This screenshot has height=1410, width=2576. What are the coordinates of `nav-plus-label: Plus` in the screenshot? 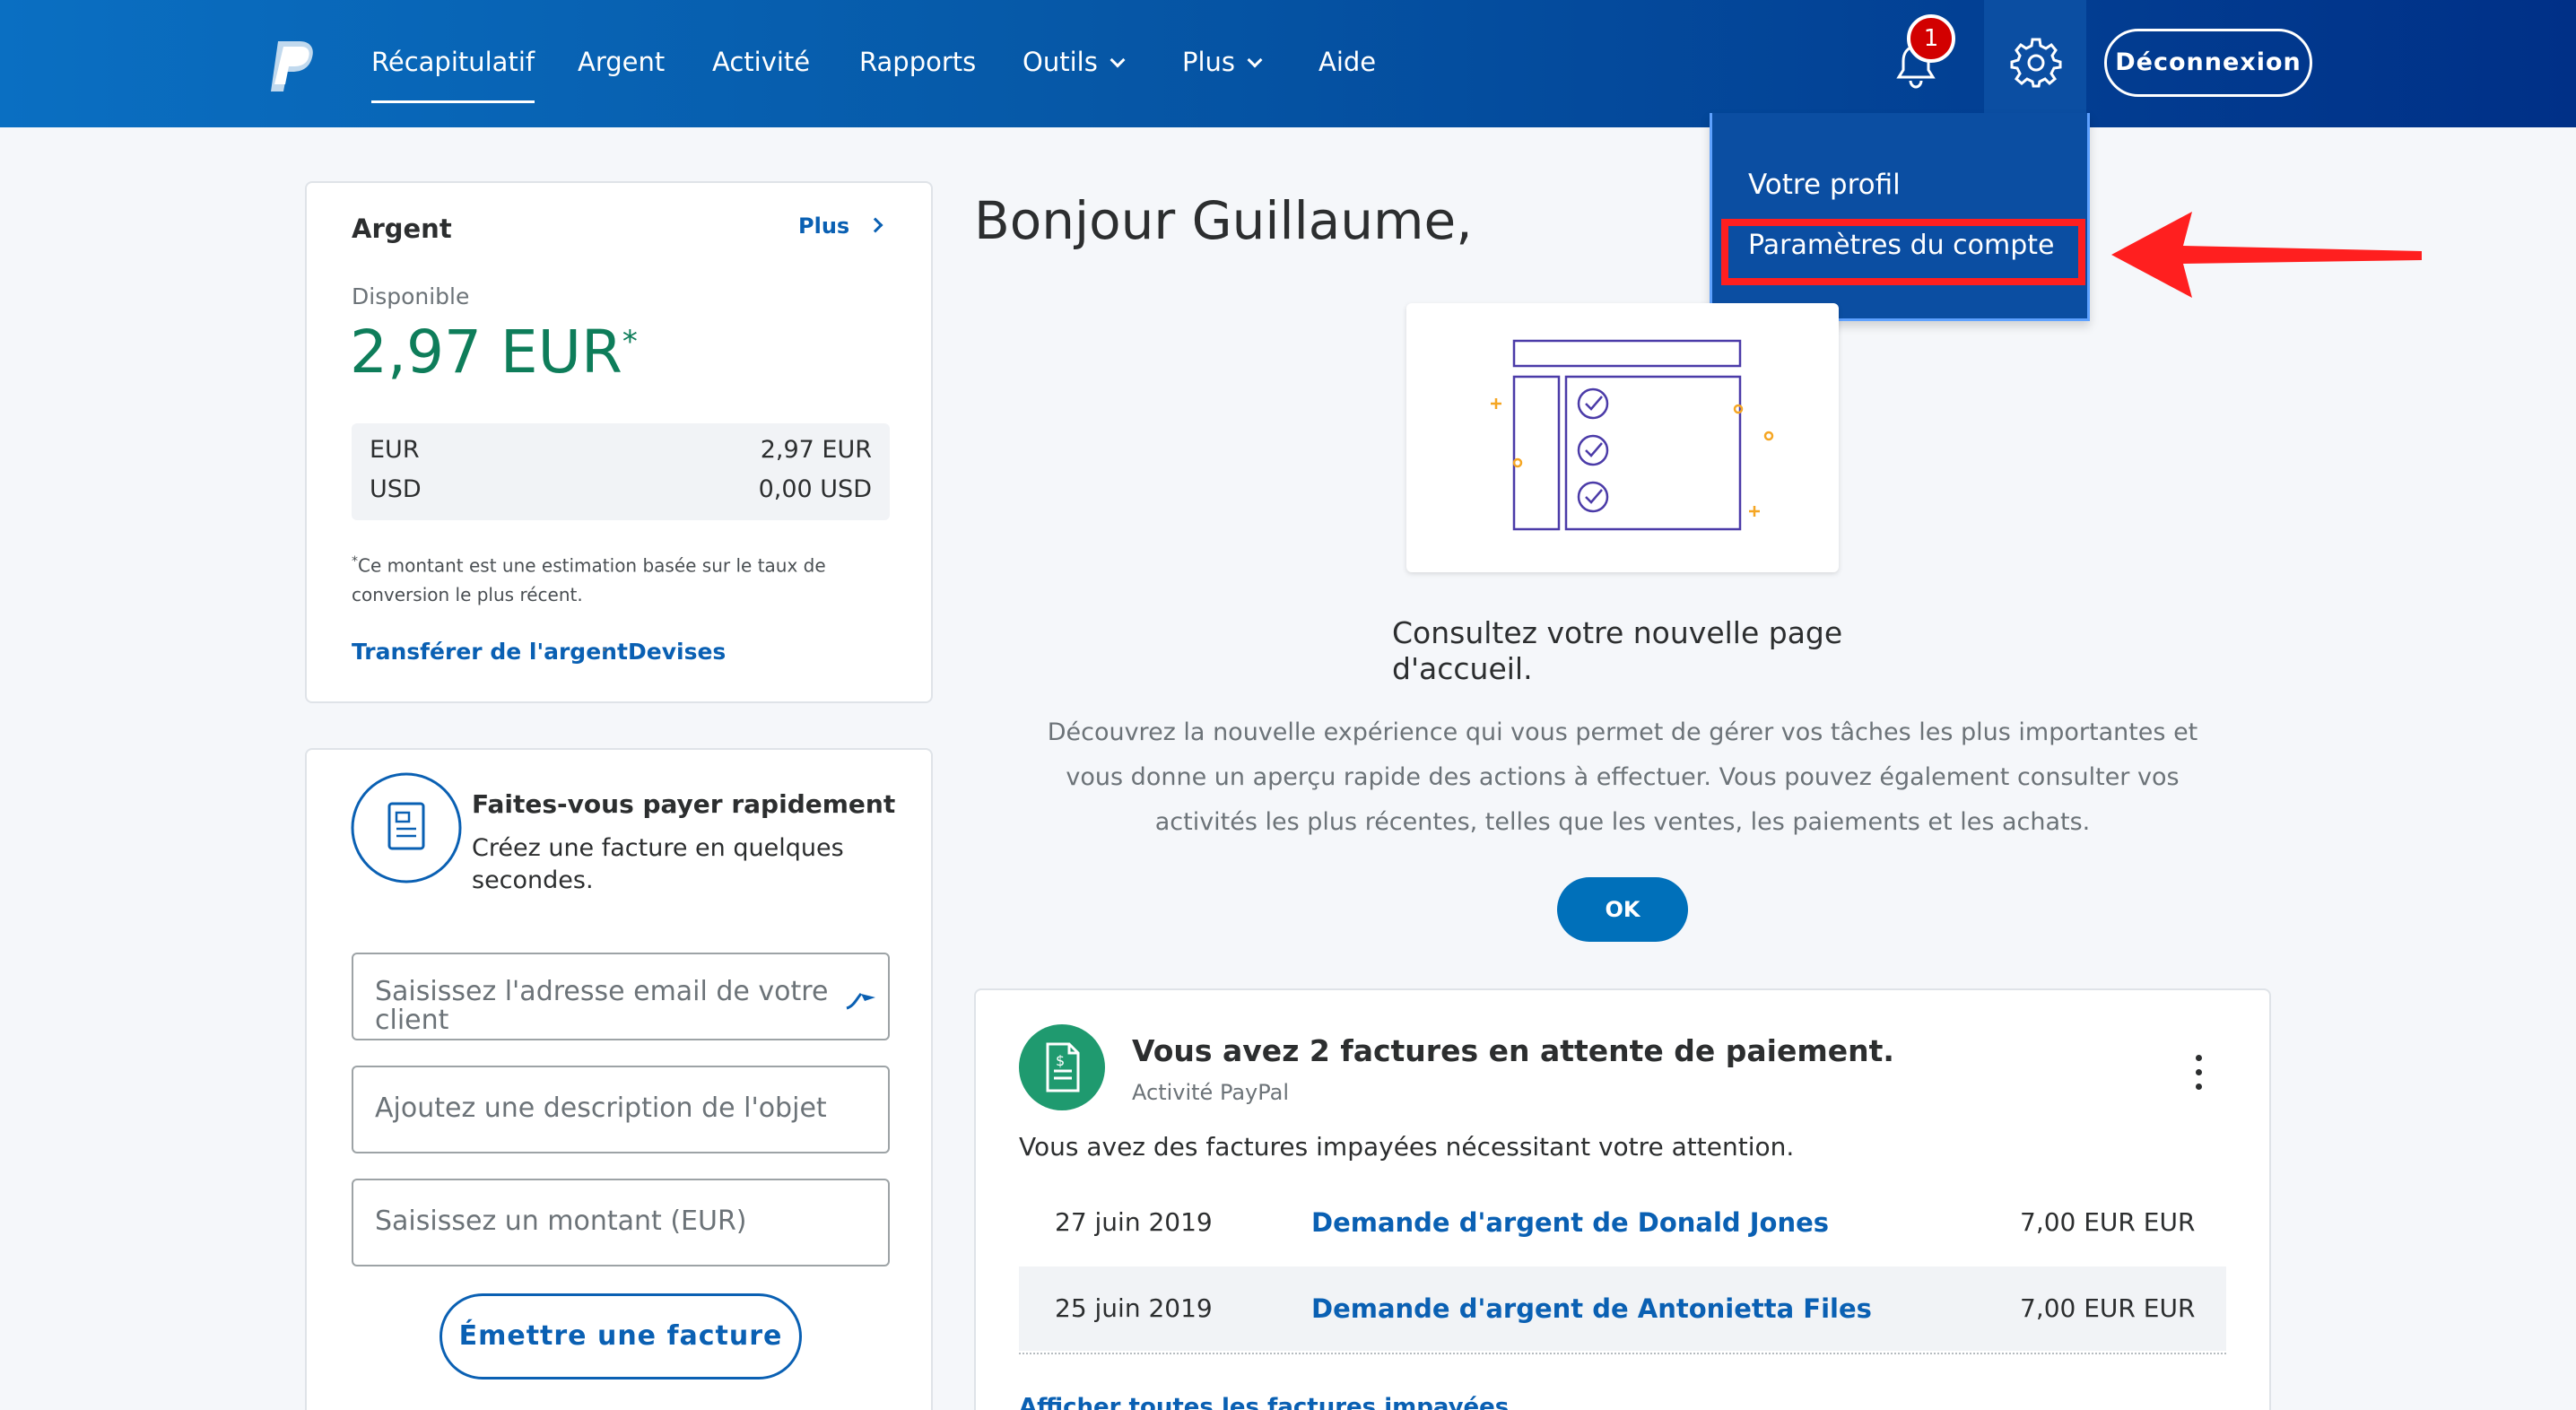 It's located at (1209, 62).